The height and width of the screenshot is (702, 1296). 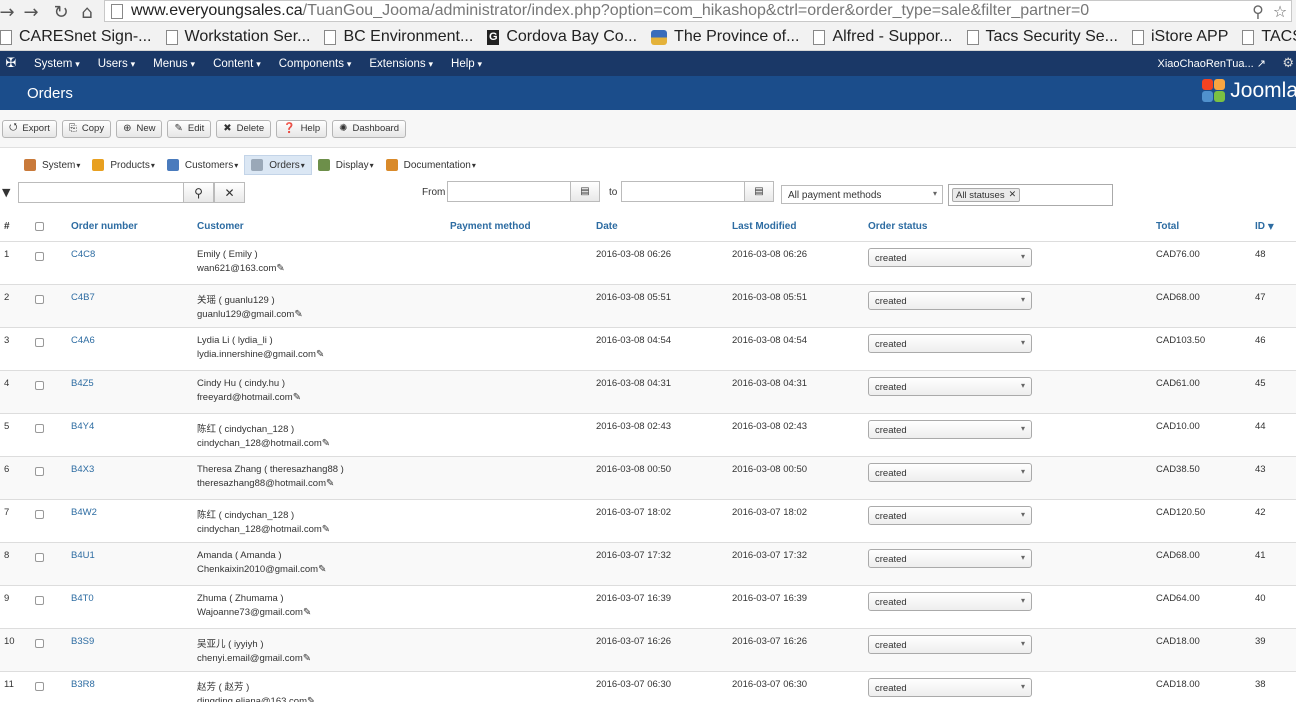 I want to click on hika-menu-documentation: Documentation, so click(x=431, y=165).